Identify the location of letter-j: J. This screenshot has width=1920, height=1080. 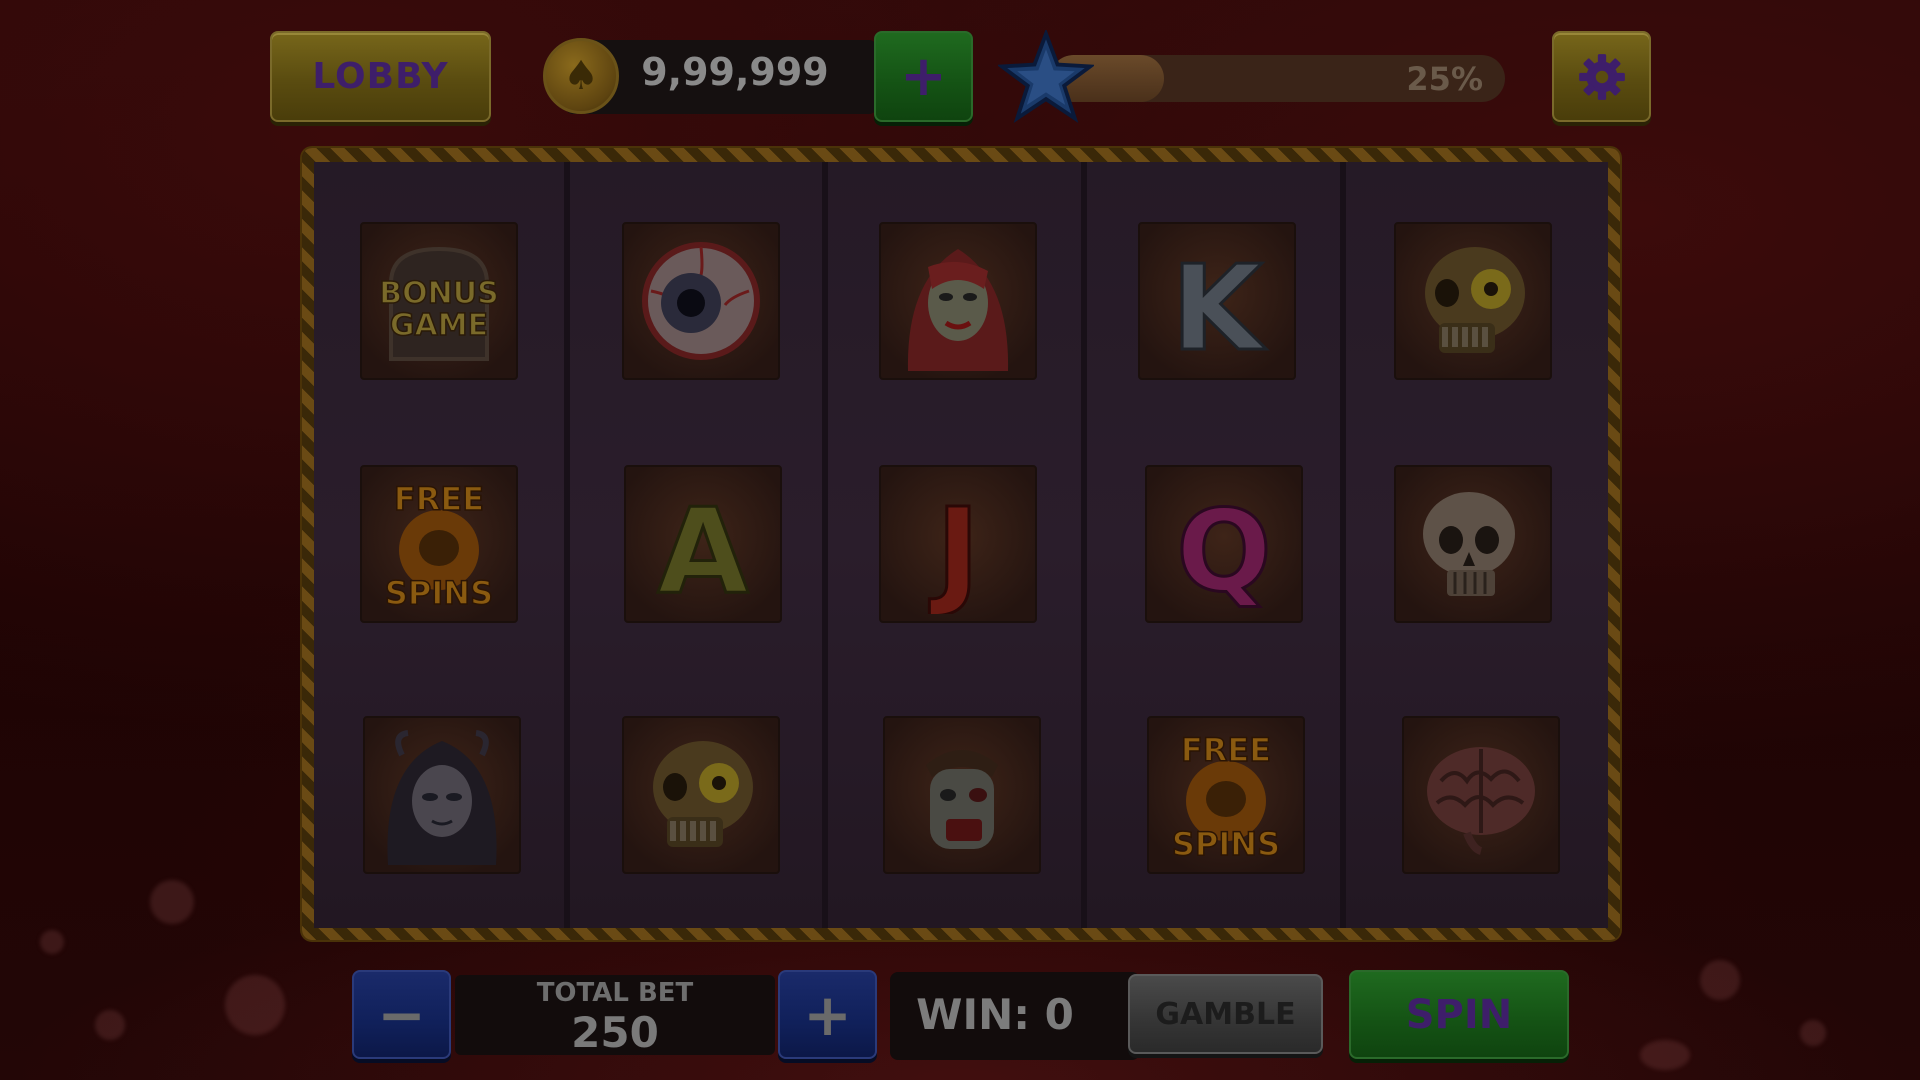
(954, 548).